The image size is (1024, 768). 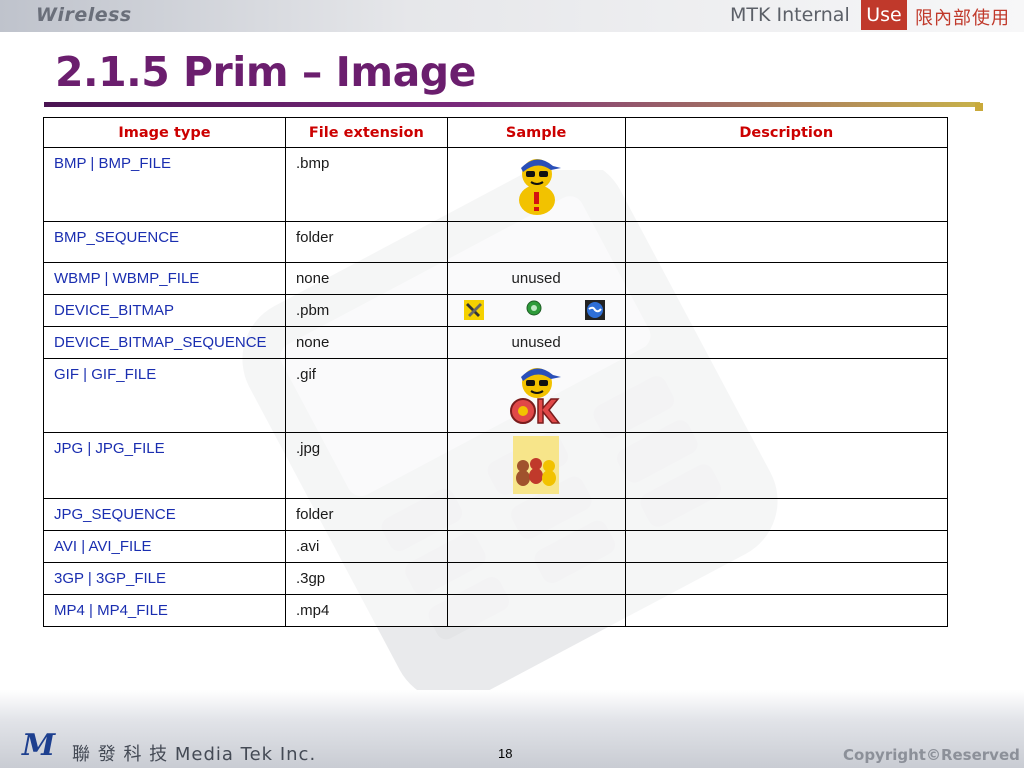 I want to click on company-name: 聯 發 科 技 Media Tek Inc., so click(x=194, y=754).